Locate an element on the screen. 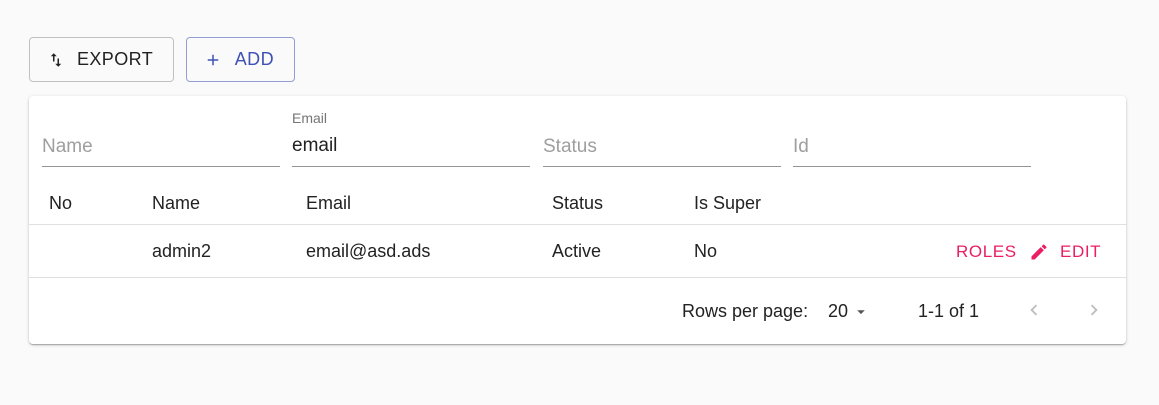 The image size is (1159, 405). name-filter-placeholder: Name is located at coordinates (67, 146).